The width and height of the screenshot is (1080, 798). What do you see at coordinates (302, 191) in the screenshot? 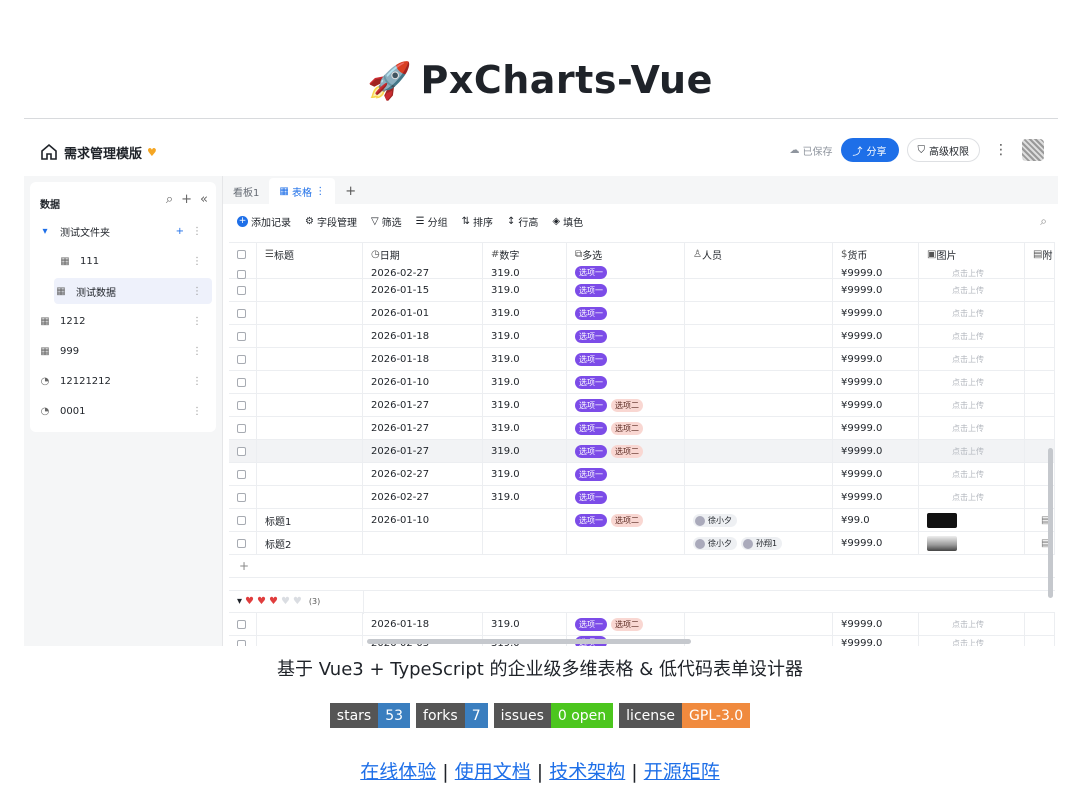
I see `tab-table: ▦ 表格 ⋮` at bounding box center [302, 191].